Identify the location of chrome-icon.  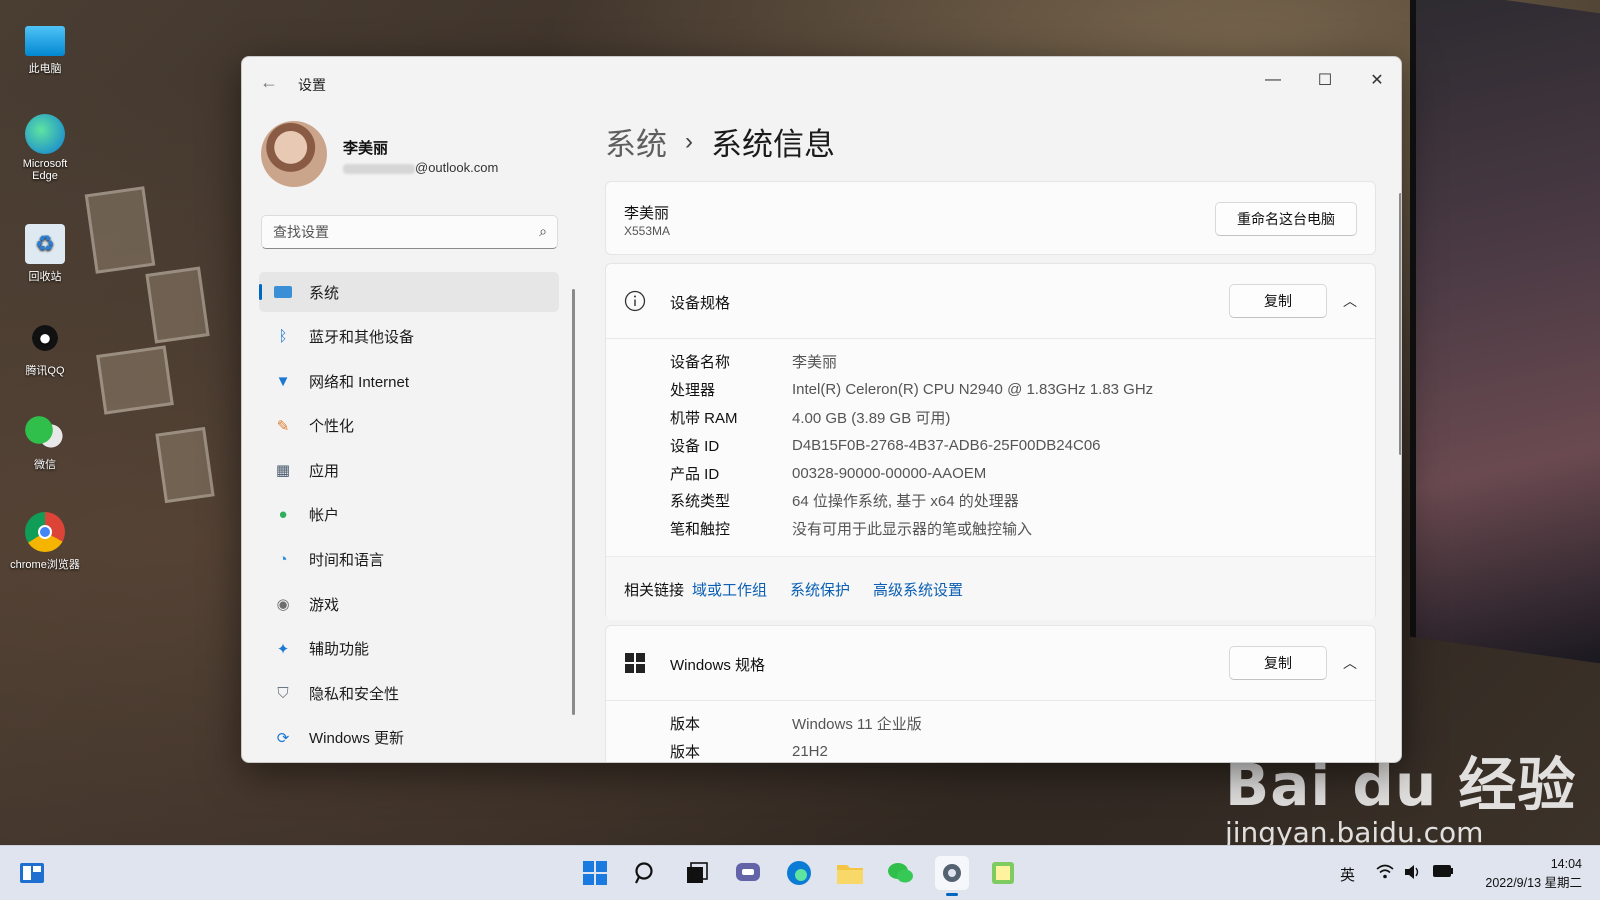
(45, 532).